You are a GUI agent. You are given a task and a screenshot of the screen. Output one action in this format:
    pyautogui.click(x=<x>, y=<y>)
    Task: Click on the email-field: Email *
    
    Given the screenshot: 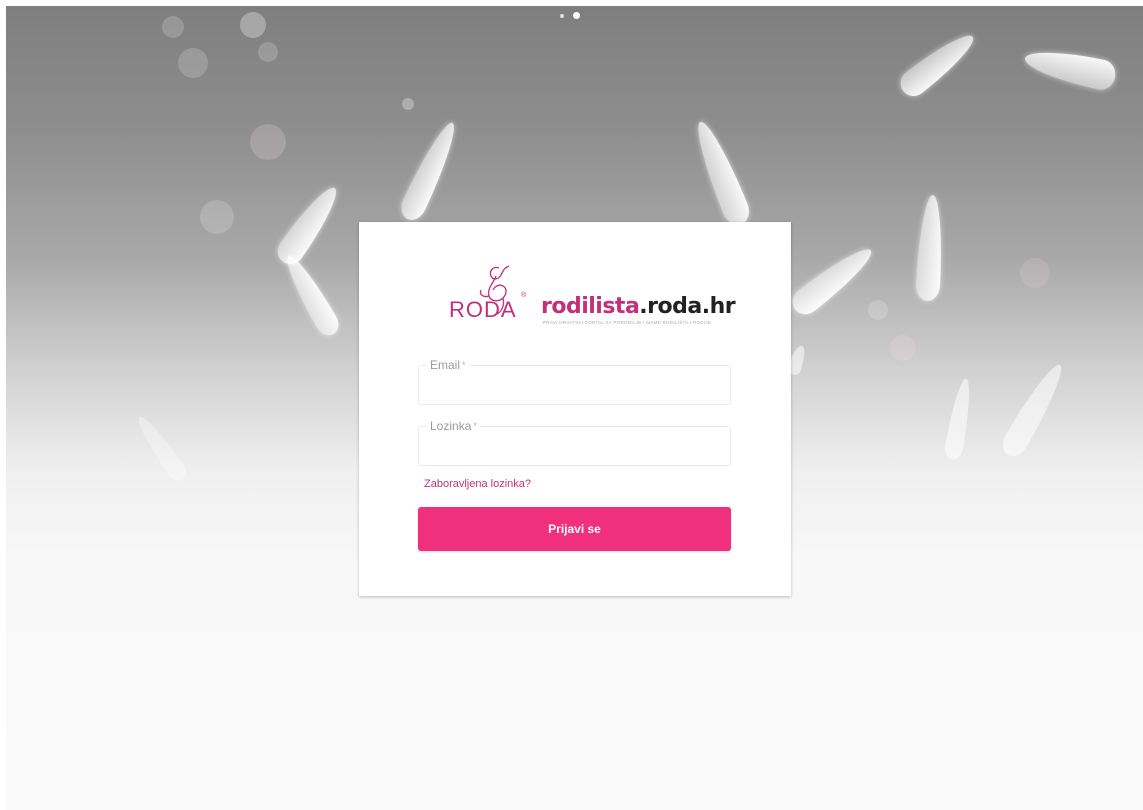 What is the action you would take?
    pyautogui.click(x=574, y=381)
    